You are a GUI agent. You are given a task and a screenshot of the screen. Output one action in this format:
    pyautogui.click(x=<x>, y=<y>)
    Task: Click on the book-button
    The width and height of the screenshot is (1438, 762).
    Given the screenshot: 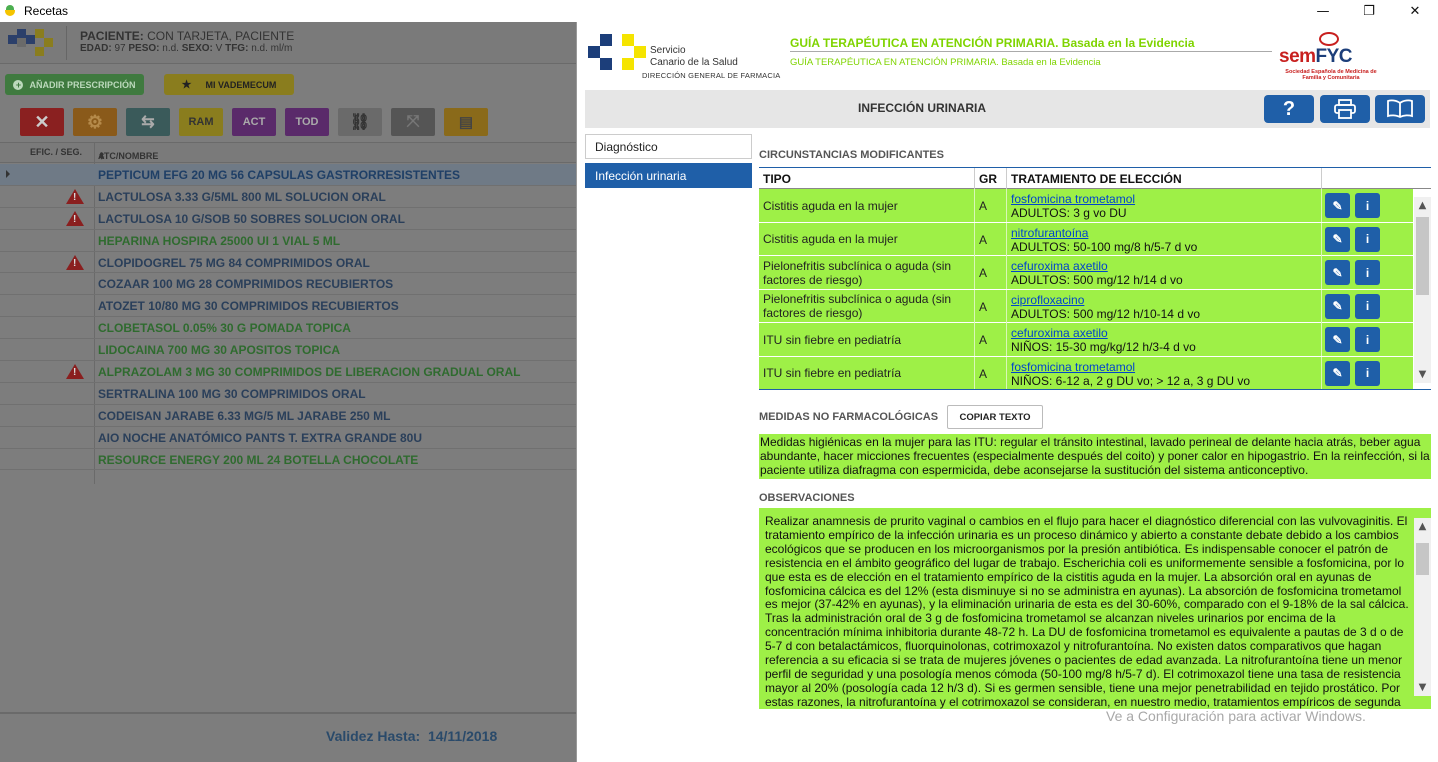 What is the action you would take?
    pyautogui.click(x=1400, y=109)
    